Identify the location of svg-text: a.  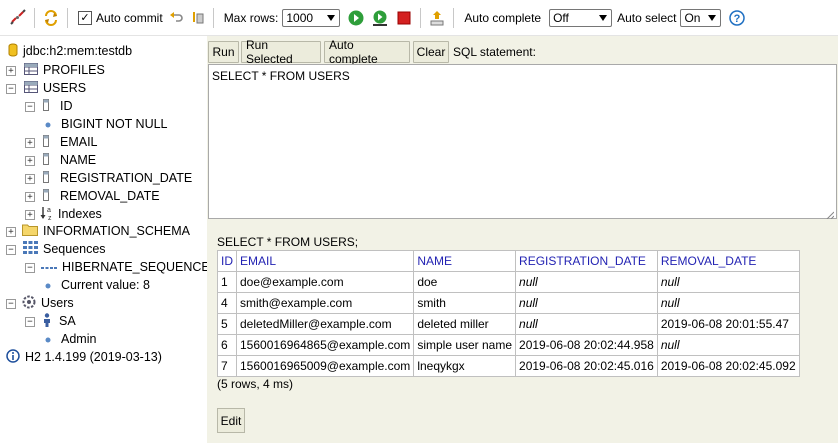
(49, 210).